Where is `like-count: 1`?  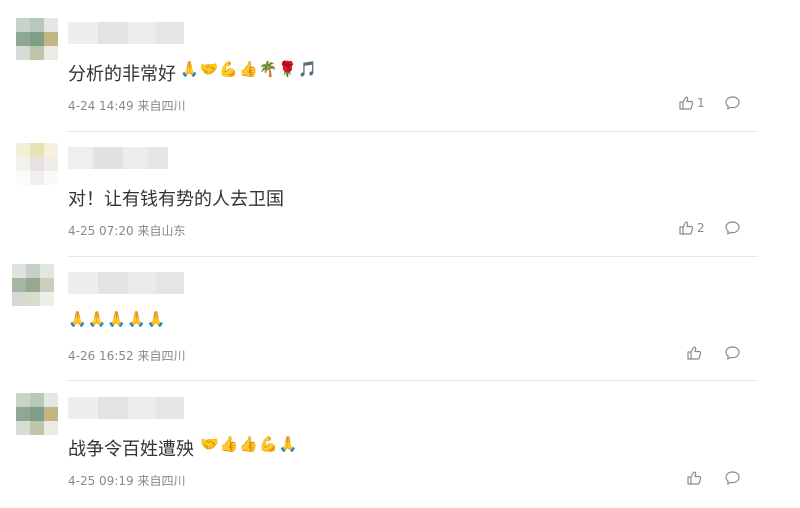 like-count: 1 is located at coordinates (701, 103).